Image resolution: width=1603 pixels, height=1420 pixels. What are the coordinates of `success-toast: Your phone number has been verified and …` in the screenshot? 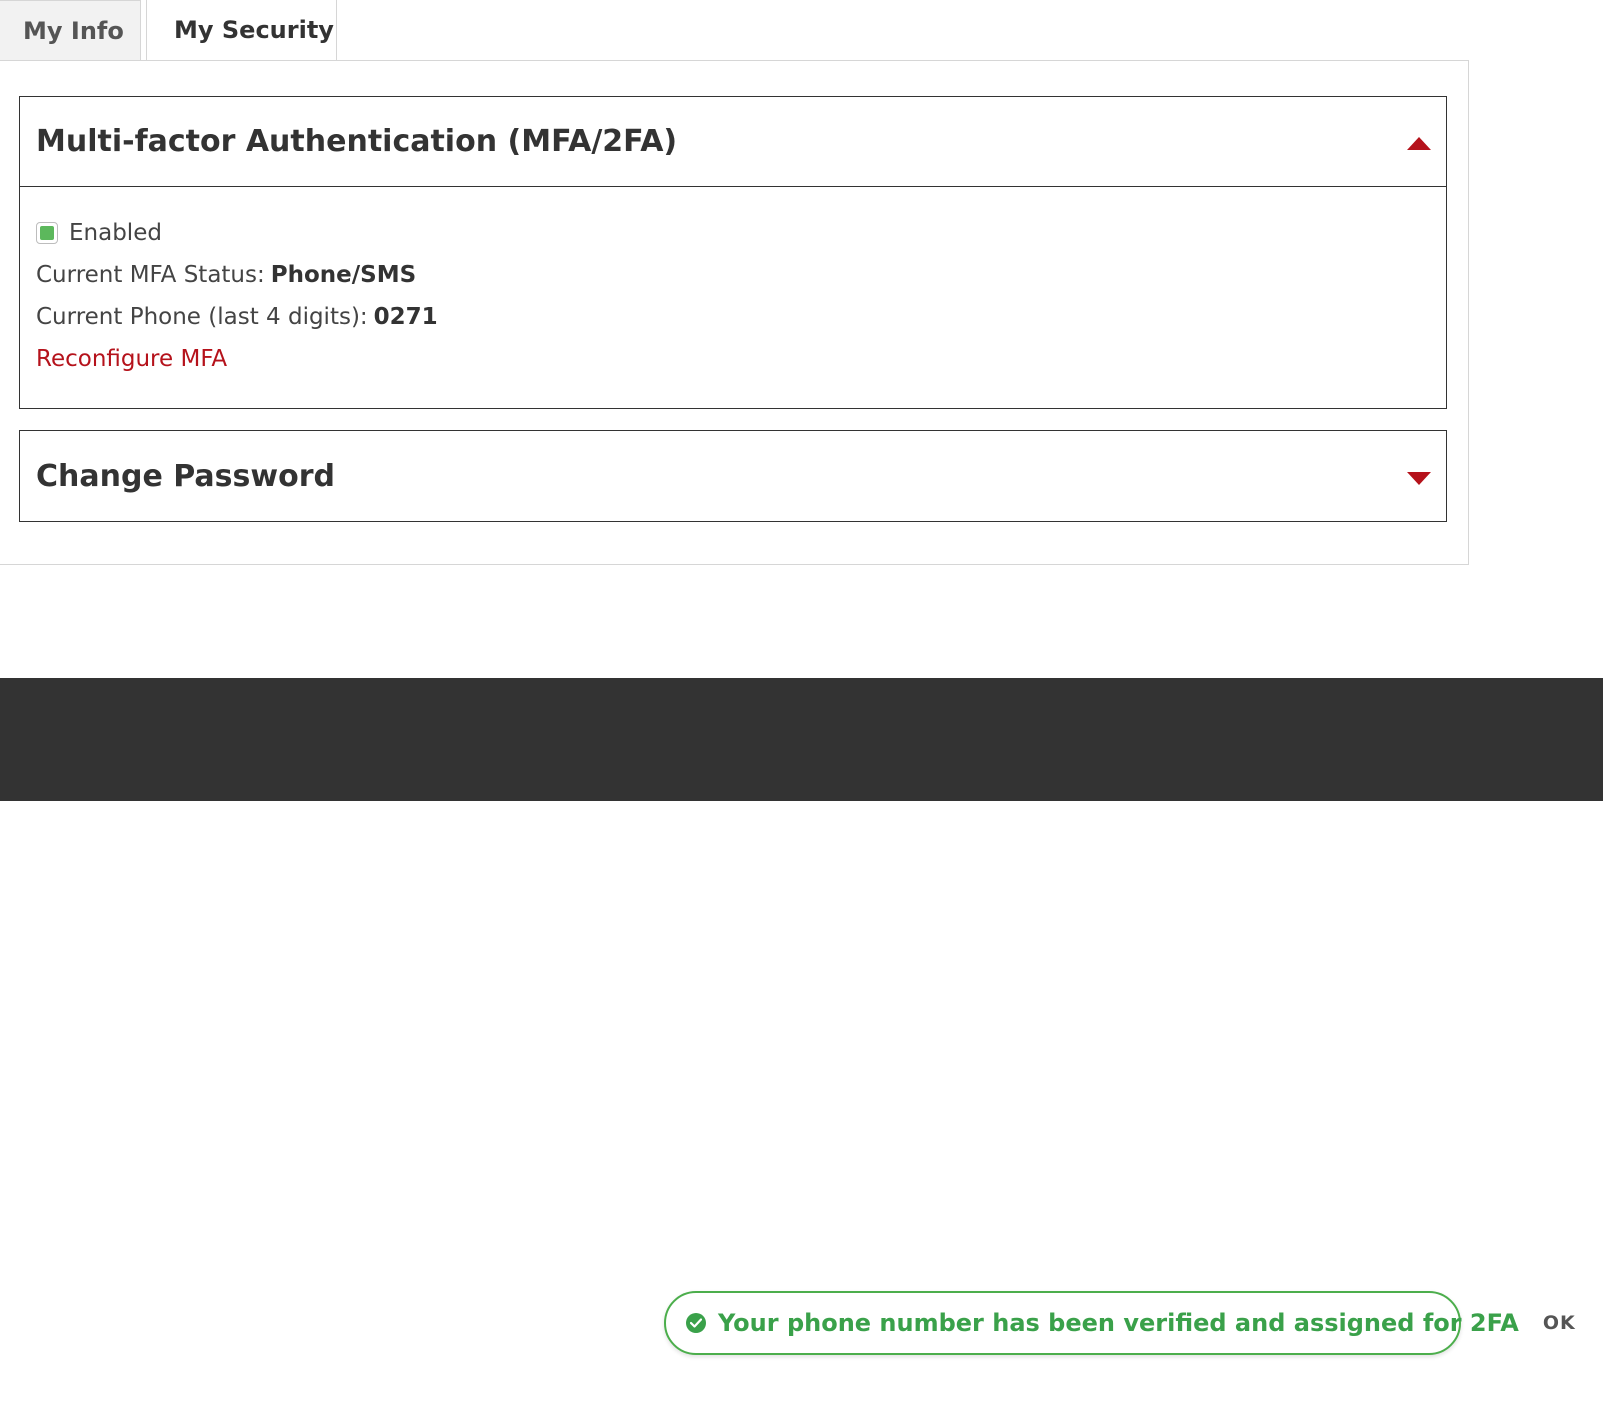 It's located at (1119, 1323).